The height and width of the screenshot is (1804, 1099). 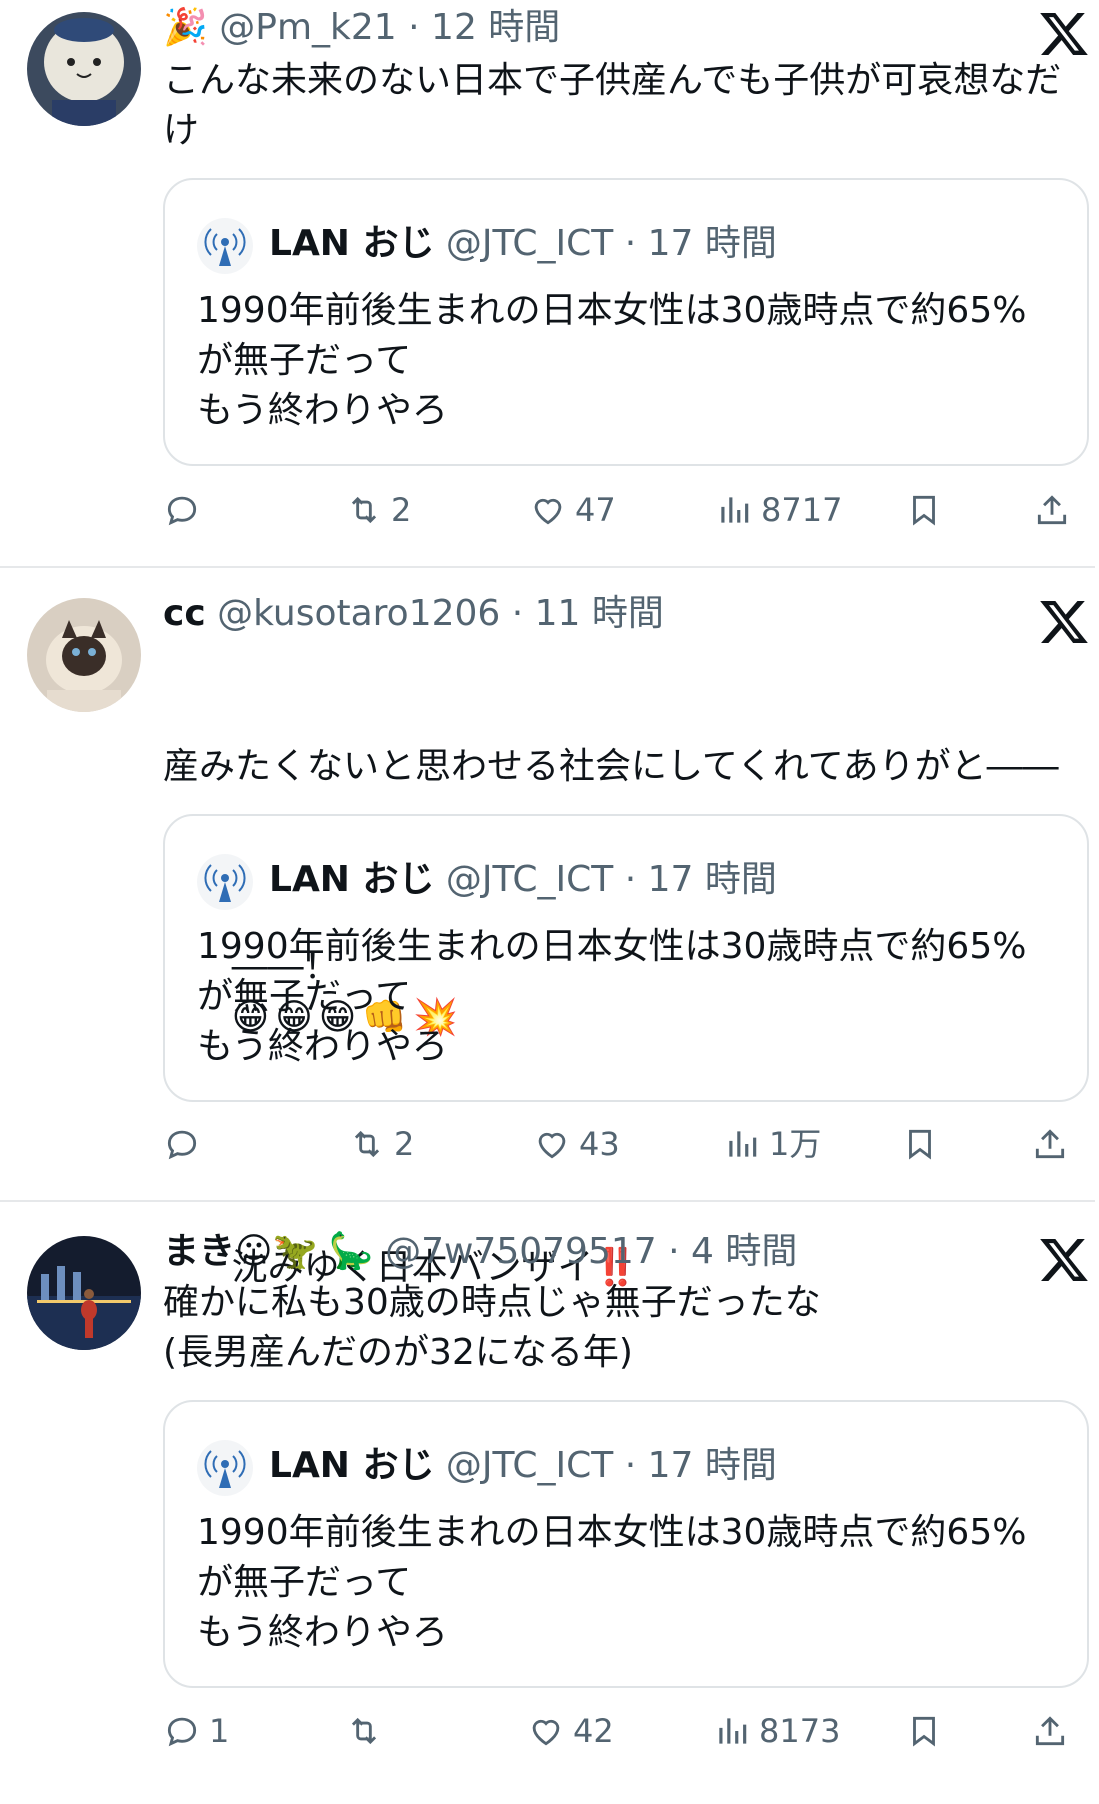 What do you see at coordinates (588, 613) in the screenshot?
I see `timestamp: · 11 時間` at bounding box center [588, 613].